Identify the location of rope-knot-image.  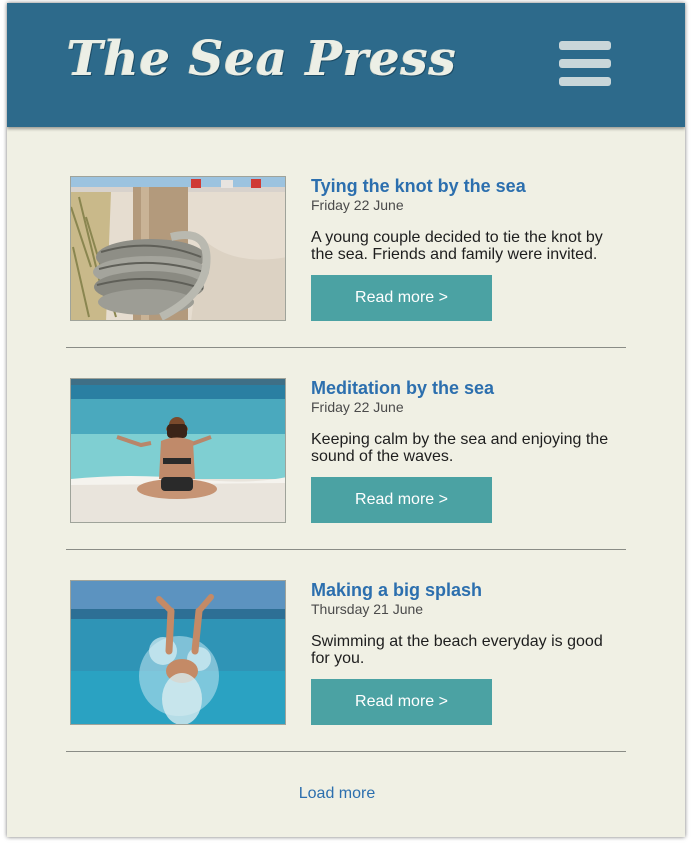
(178, 248).